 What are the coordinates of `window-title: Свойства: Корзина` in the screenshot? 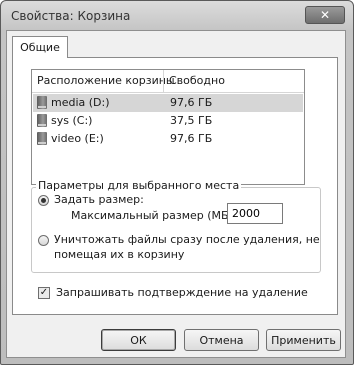 It's located at (71, 16).